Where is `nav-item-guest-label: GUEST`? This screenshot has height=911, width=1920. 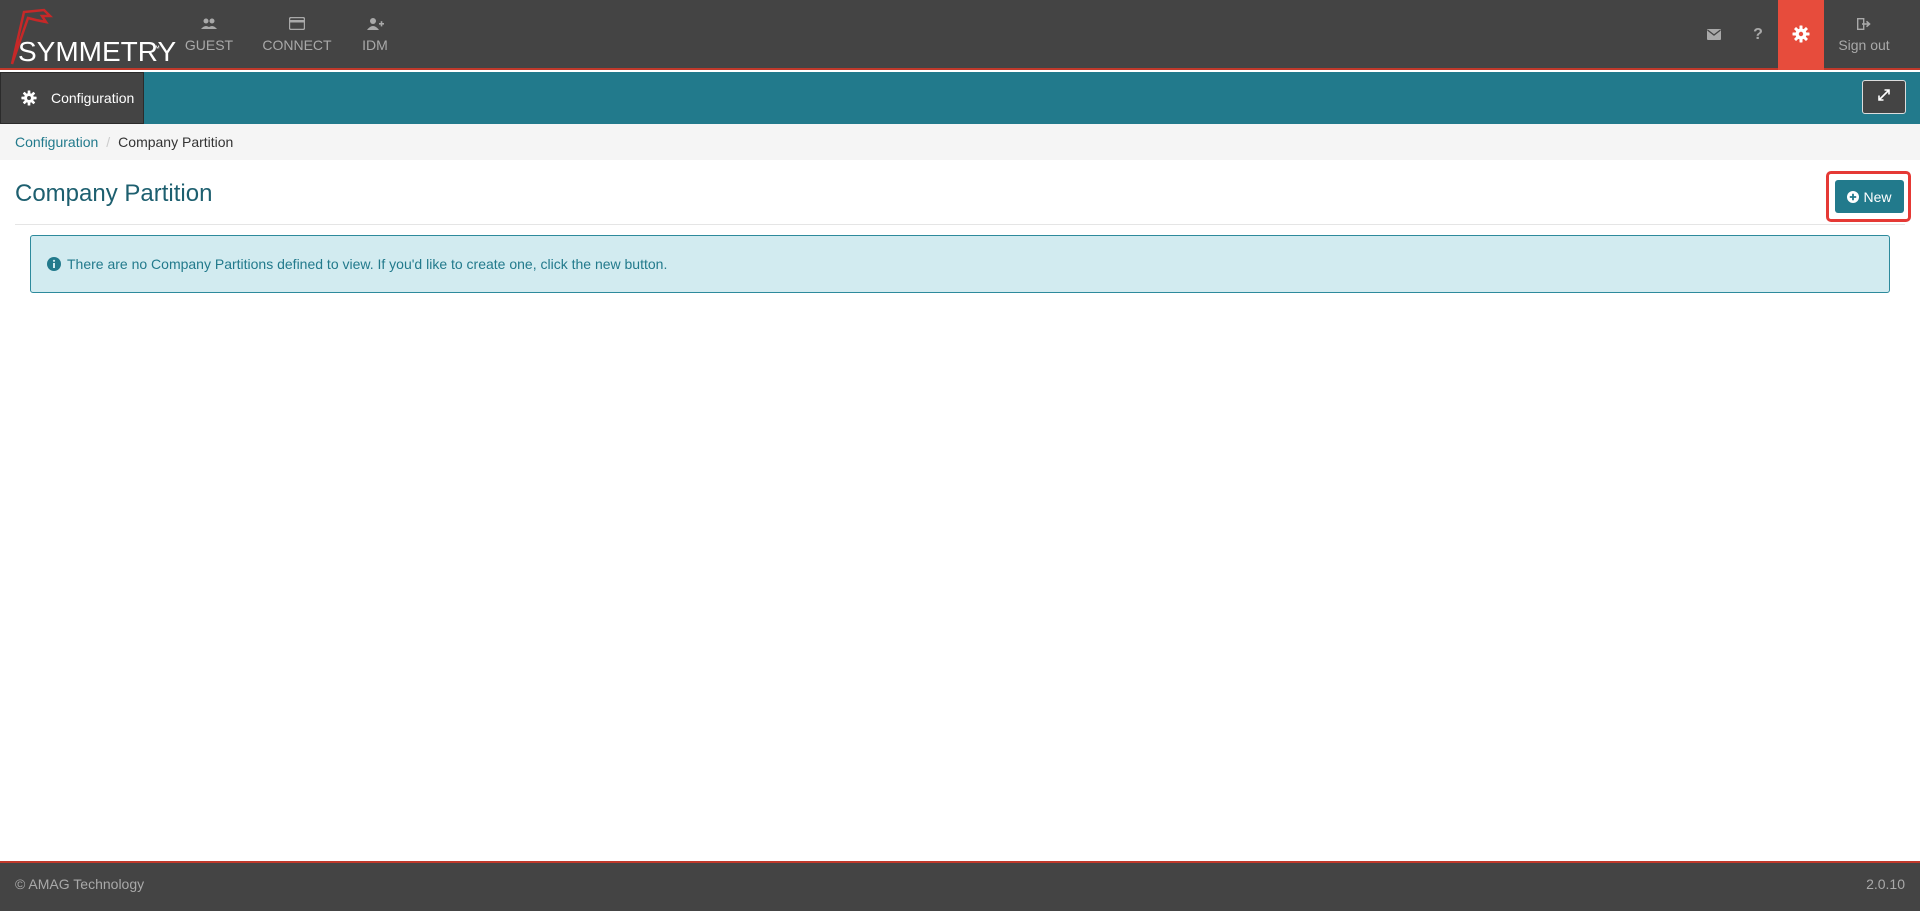 nav-item-guest-label: GUEST is located at coordinates (209, 45).